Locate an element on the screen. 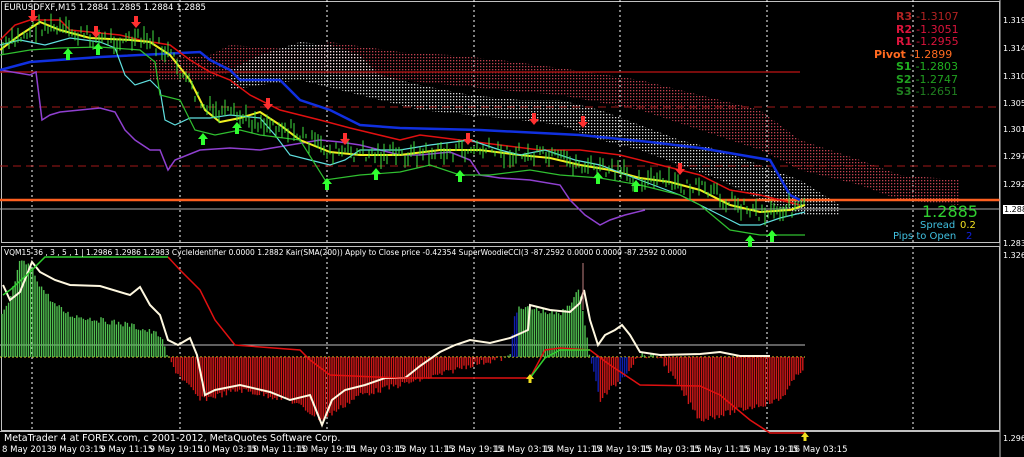 The height and width of the screenshot is (457, 1024). spread-label: Spread is located at coordinates (938, 225).